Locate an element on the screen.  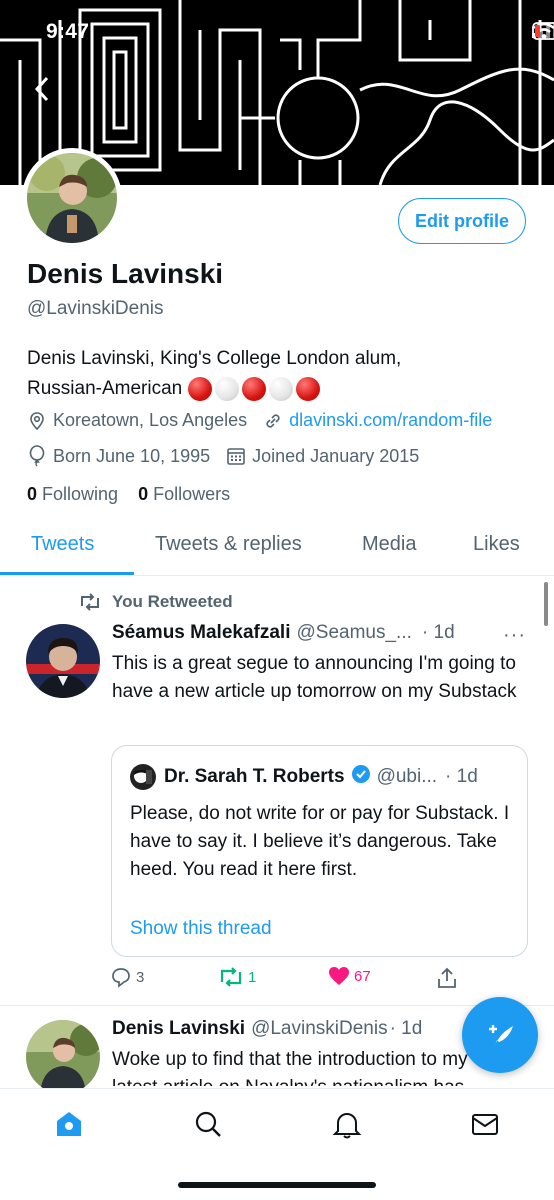
show-thread-link: Show this thread is located at coordinates (201, 929).